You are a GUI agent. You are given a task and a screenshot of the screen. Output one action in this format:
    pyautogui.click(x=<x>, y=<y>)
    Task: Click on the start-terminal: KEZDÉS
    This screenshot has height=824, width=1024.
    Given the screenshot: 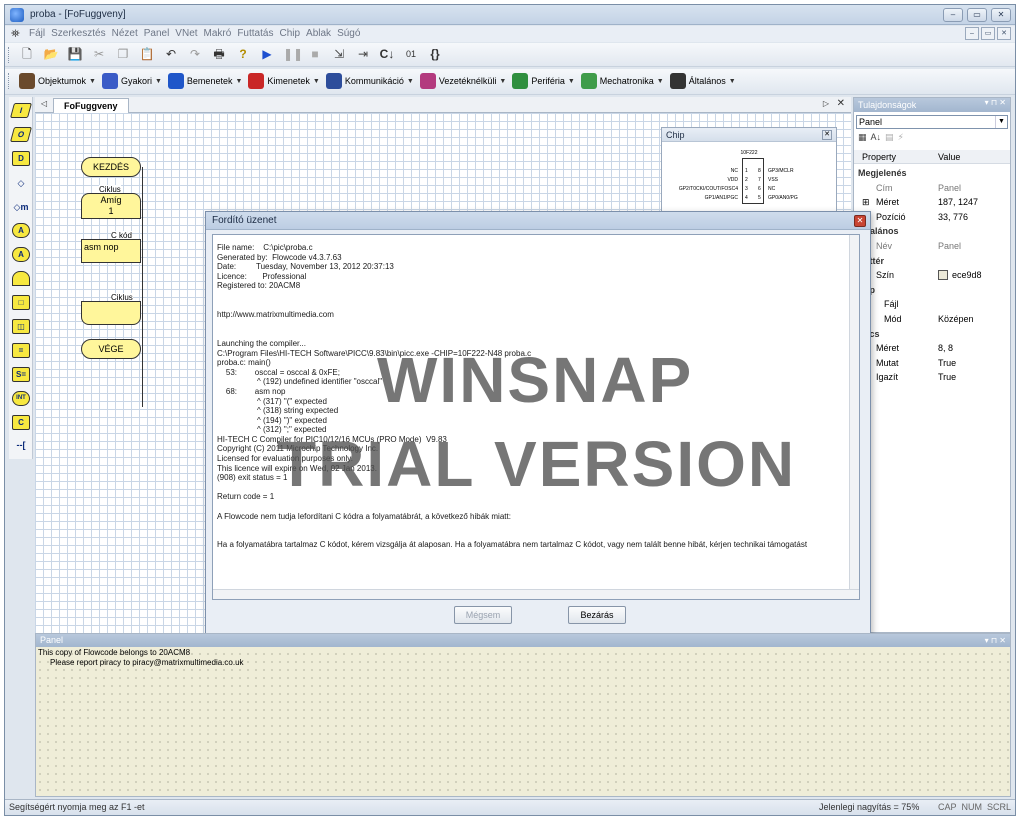 What is the action you would take?
    pyautogui.click(x=111, y=167)
    